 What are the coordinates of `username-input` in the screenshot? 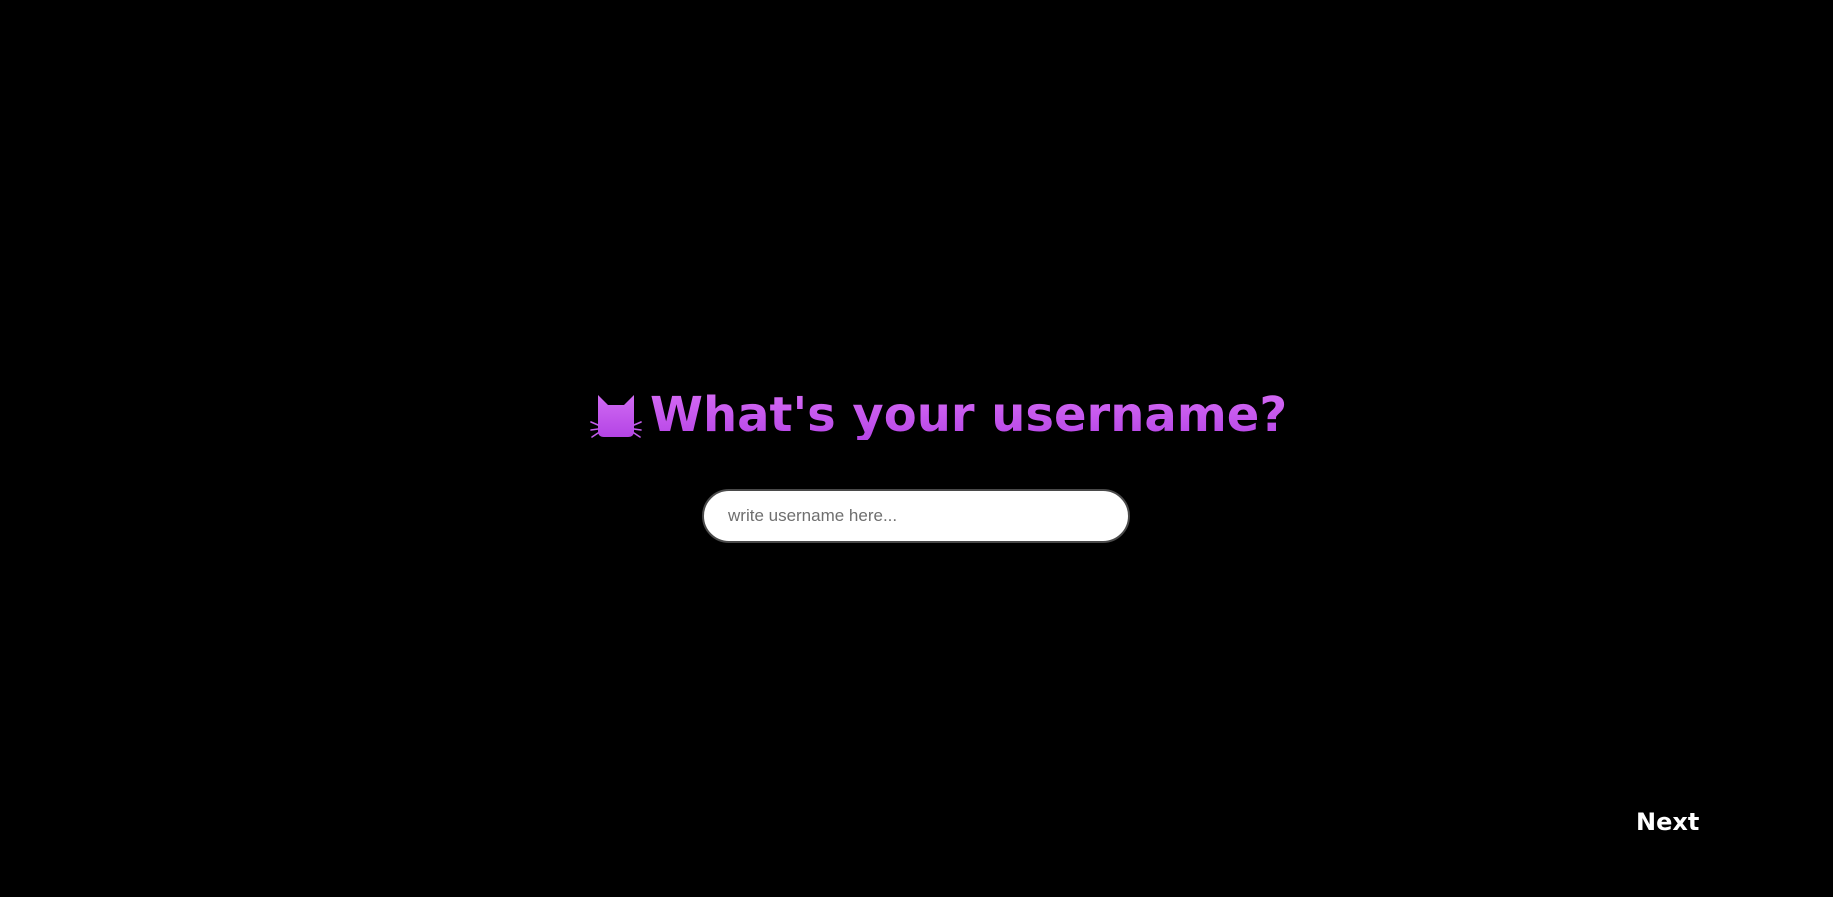 It's located at (916, 516).